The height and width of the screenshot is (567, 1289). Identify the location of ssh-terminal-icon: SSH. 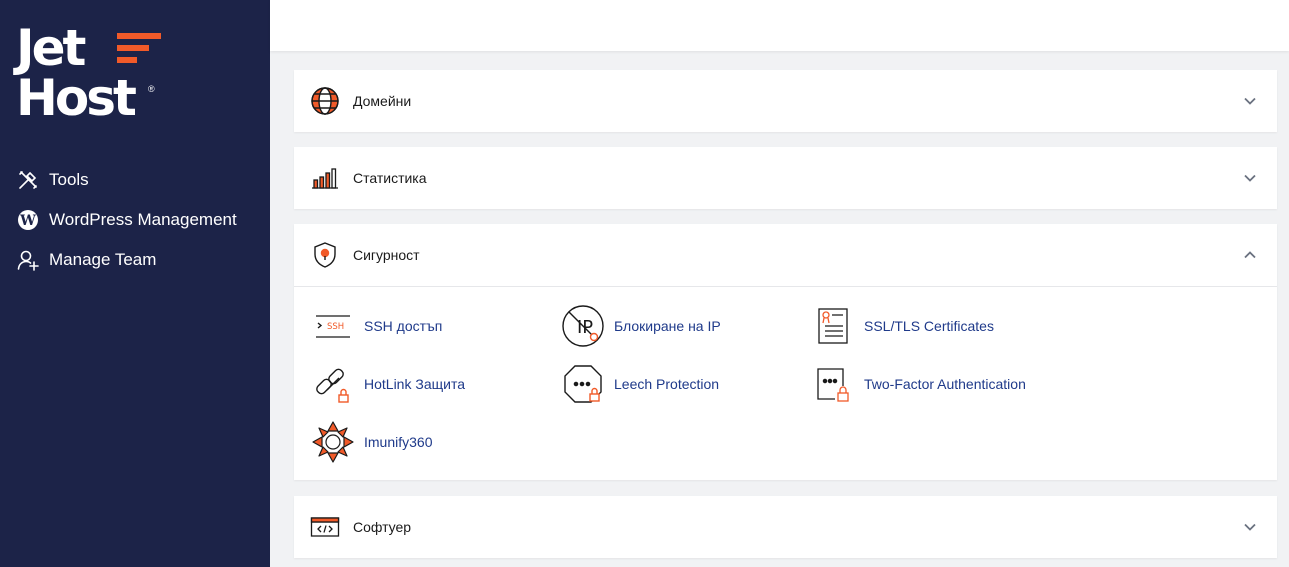
(333, 326).